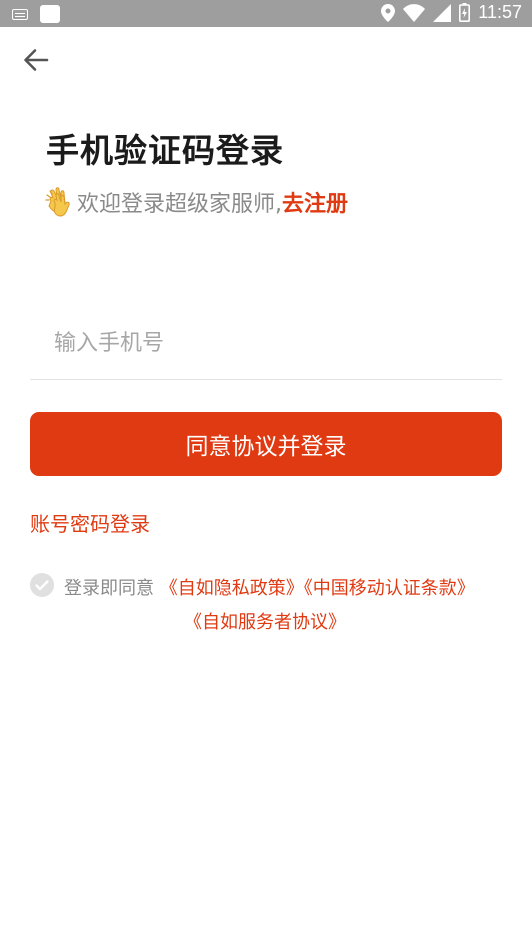 Image resolution: width=532 pixels, height=946 pixels. I want to click on battery-icon, so click(465, 12).